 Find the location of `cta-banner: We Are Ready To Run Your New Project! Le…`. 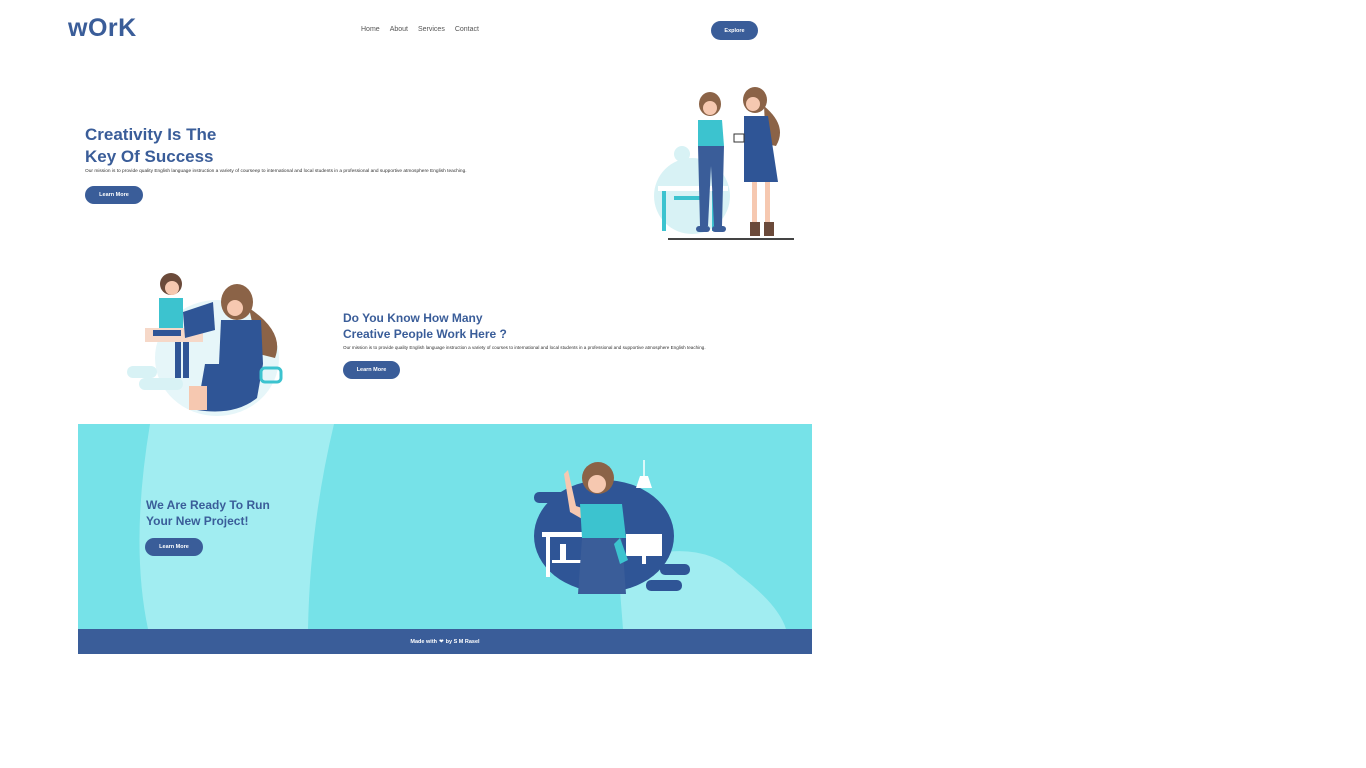

cta-banner: We Are Ready To Run Your New Project! Le… is located at coordinates (445, 526).